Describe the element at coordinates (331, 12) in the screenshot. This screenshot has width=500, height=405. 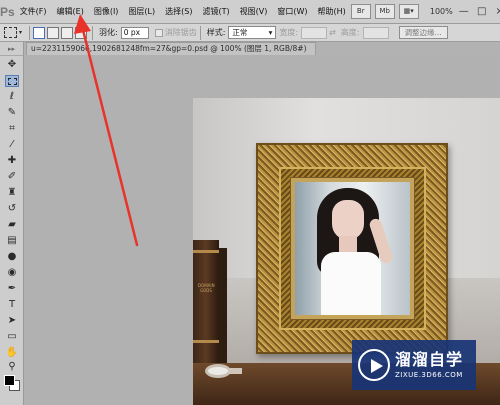
I see `menu-help: 帮助(H)` at that location.